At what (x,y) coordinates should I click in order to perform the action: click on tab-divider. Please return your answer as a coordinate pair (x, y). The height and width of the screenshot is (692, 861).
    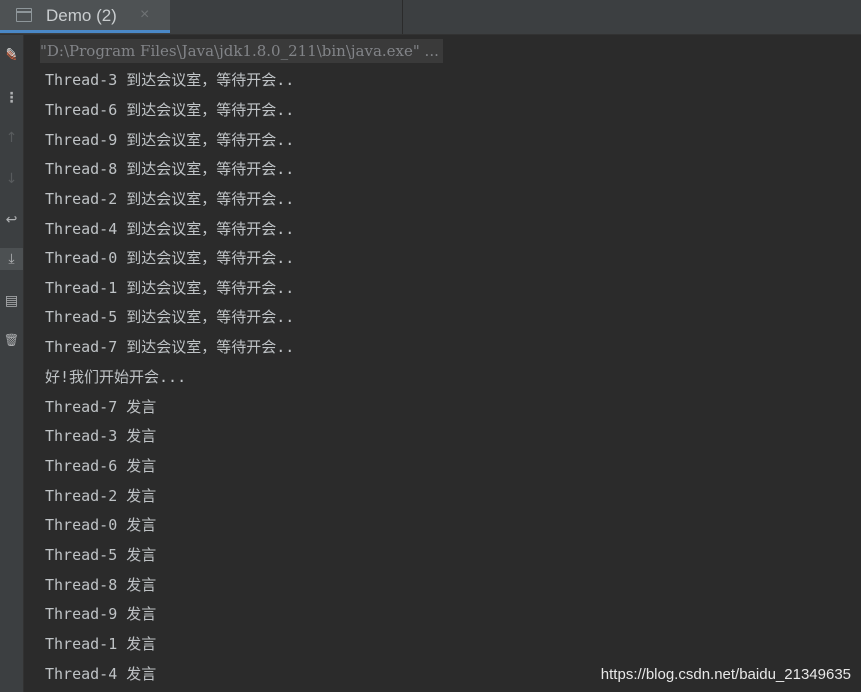
    Looking at the image, I should click on (402, 17).